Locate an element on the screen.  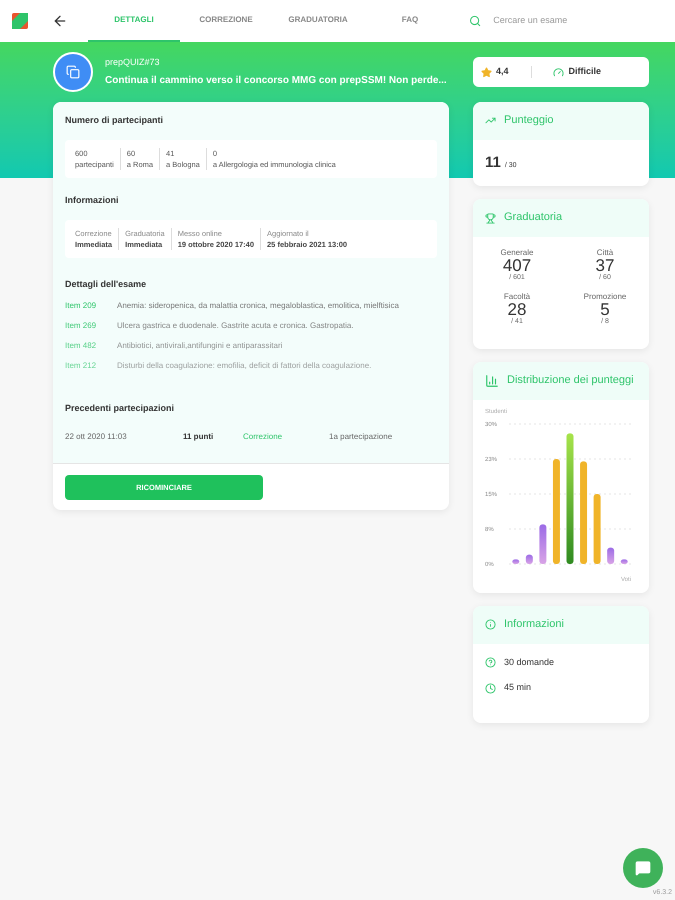
card-title: Punteggio is located at coordinates (529, 121).